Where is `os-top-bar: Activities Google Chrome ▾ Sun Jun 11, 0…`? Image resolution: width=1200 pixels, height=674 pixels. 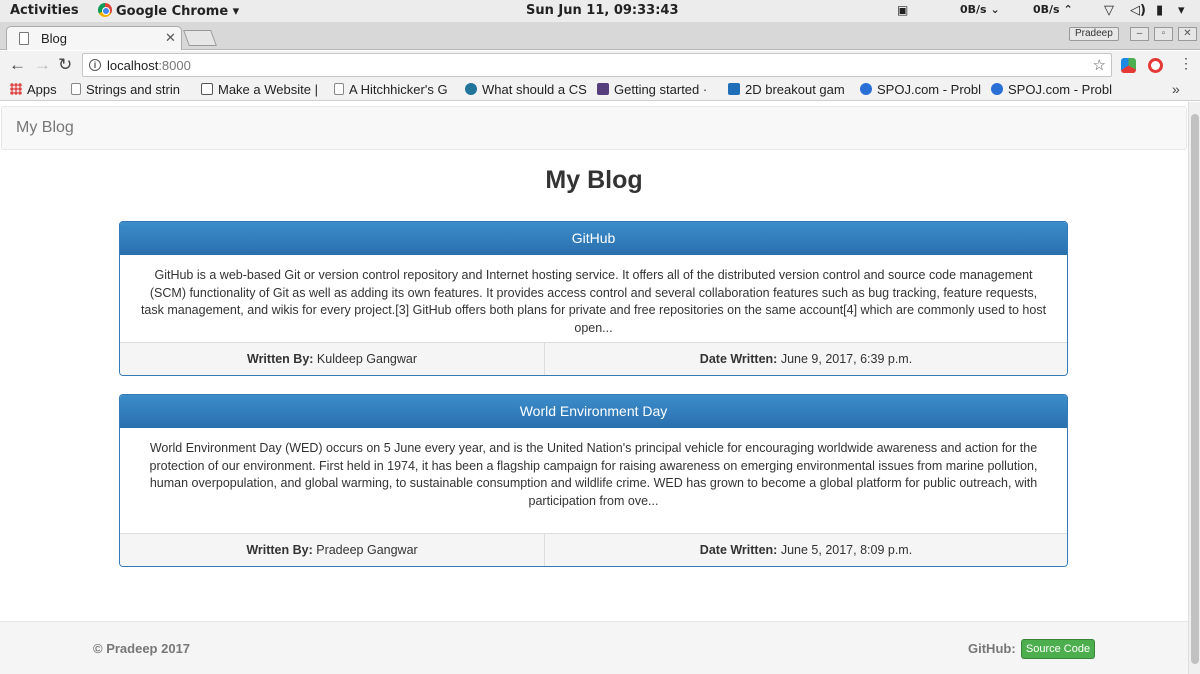
os-top-bar: Activities Google Chrome ▾ Sun Jun 11, 0… is located at coordinates (600, 11).